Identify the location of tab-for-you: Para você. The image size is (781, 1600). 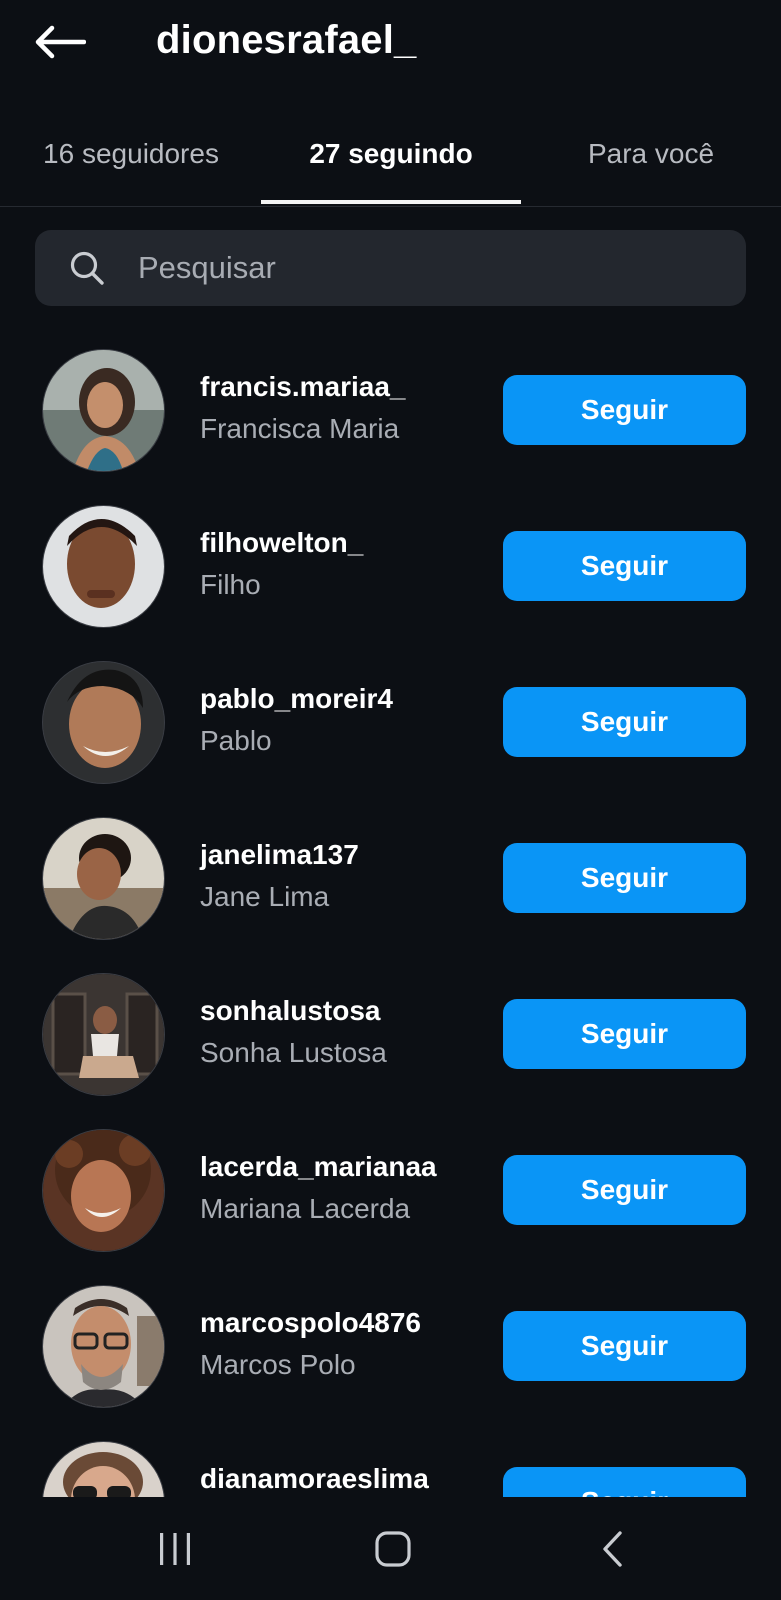
(651, 160).